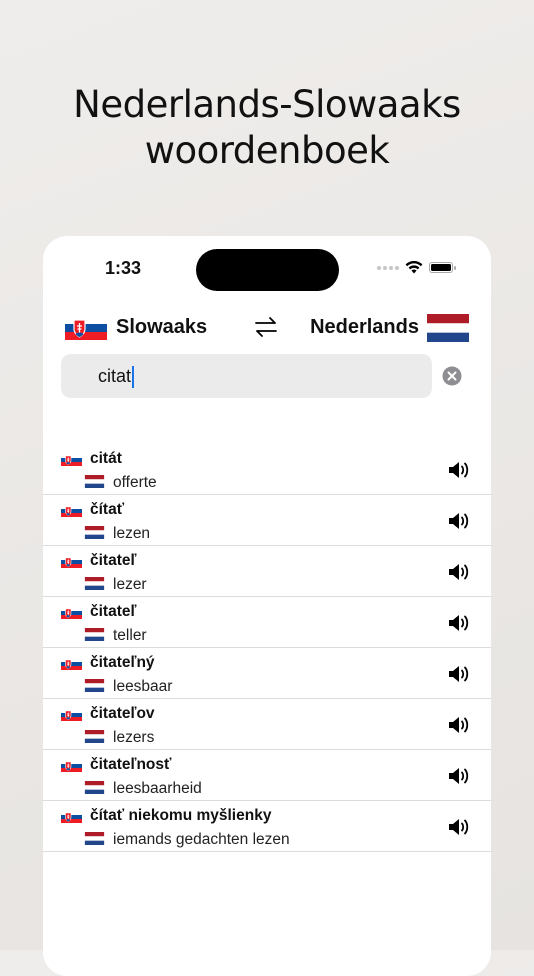  What do you see at coordinates (132, 533) in the screenshot?
I see `result-translation: lezen` at bounding box center [132, 533].